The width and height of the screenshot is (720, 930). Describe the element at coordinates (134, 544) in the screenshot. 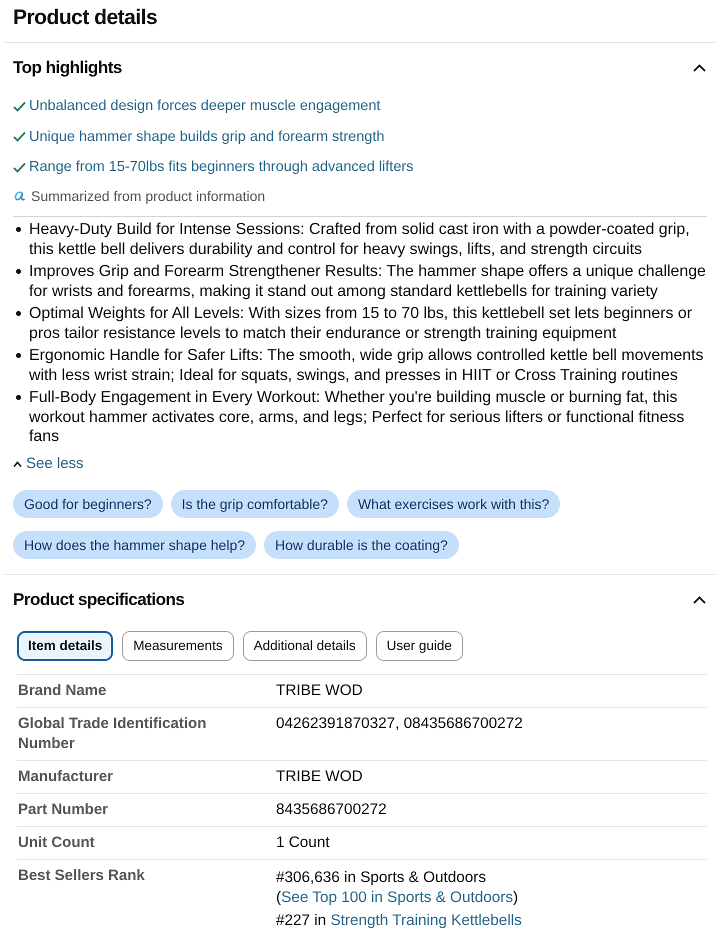

I see `question-chip: How does the hammer shape help?` at that location.